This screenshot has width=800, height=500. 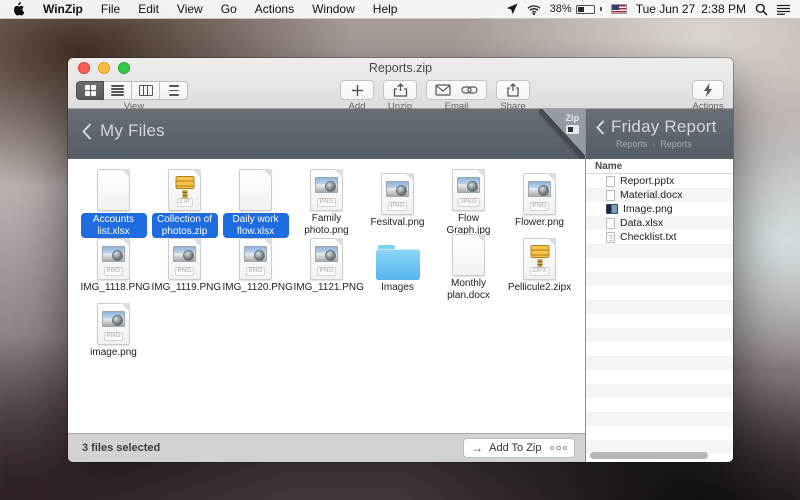 I want to click on menu-item-actions: Actions, so click(x=274, y=9).